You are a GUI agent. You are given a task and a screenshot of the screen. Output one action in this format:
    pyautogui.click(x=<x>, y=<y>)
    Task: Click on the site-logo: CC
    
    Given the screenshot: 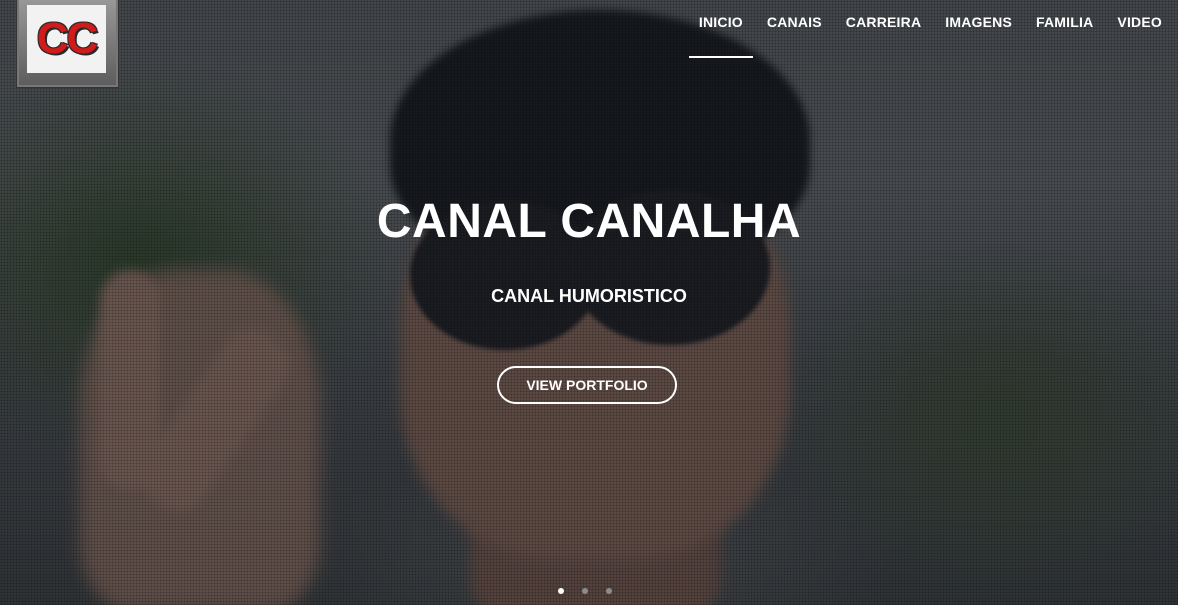 What is the action you would take?
    pyautogui.click(x=67, y=44)
    